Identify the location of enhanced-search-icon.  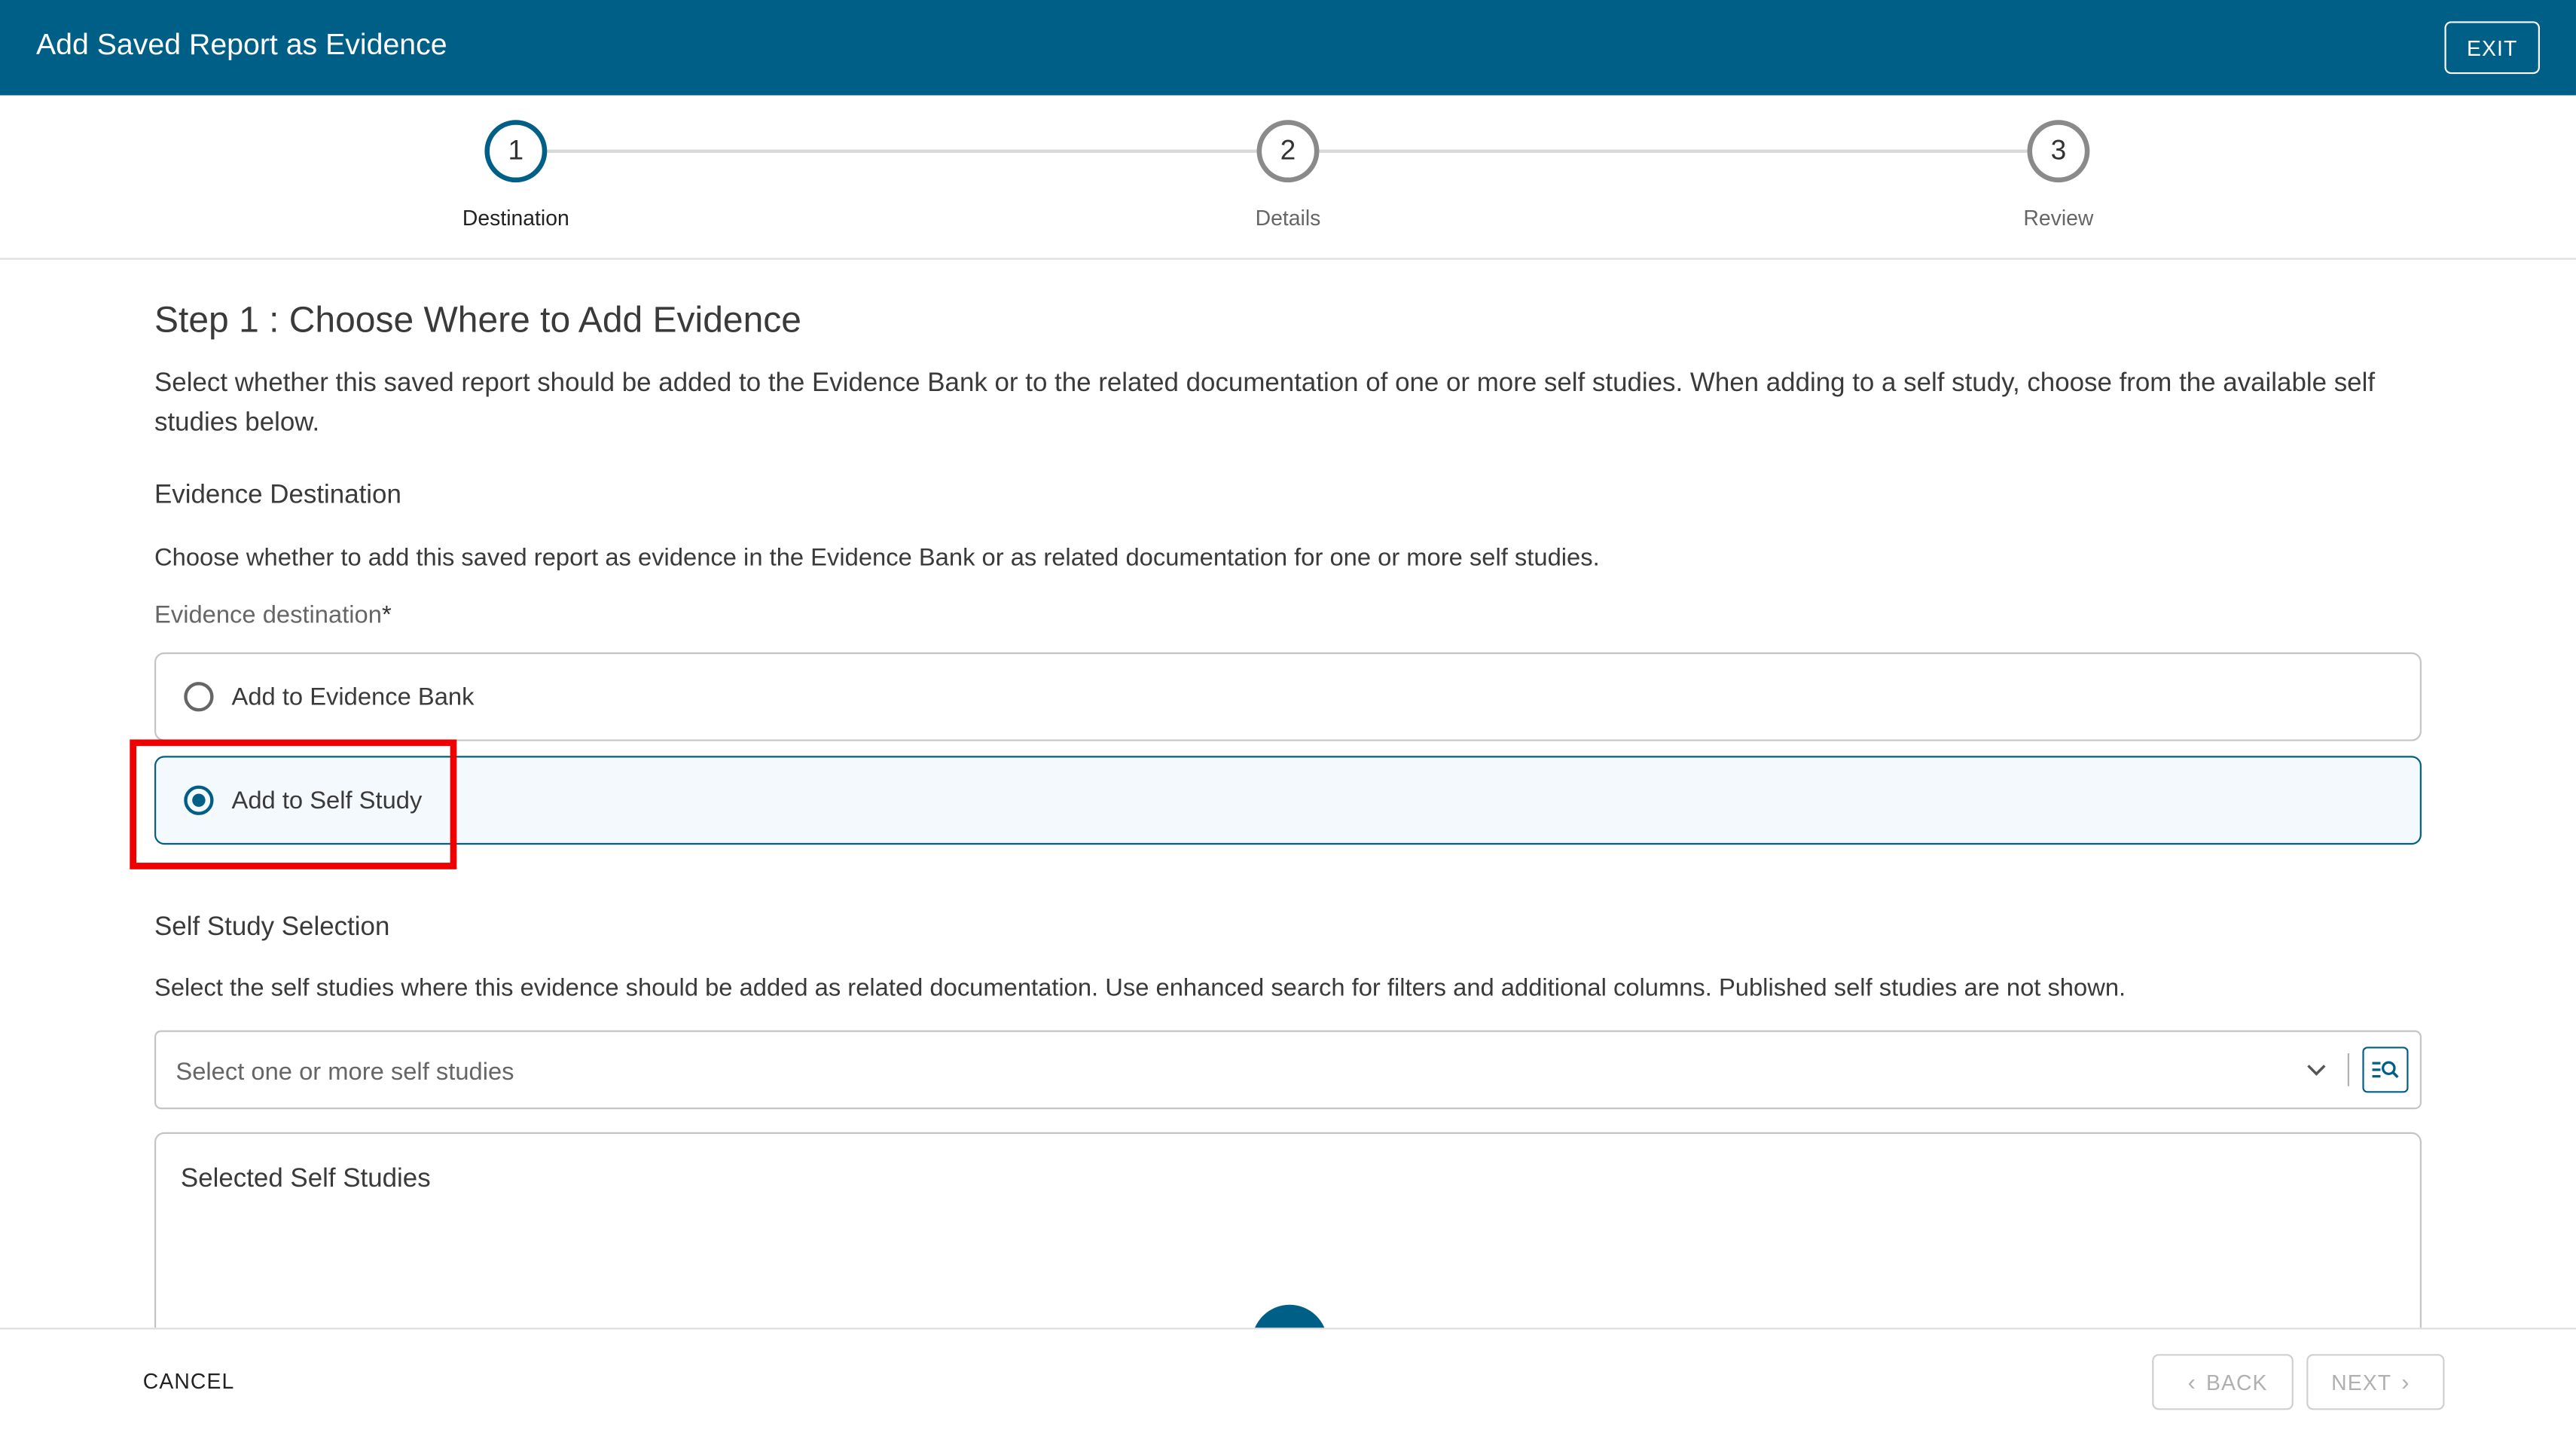
(2386, 1069).